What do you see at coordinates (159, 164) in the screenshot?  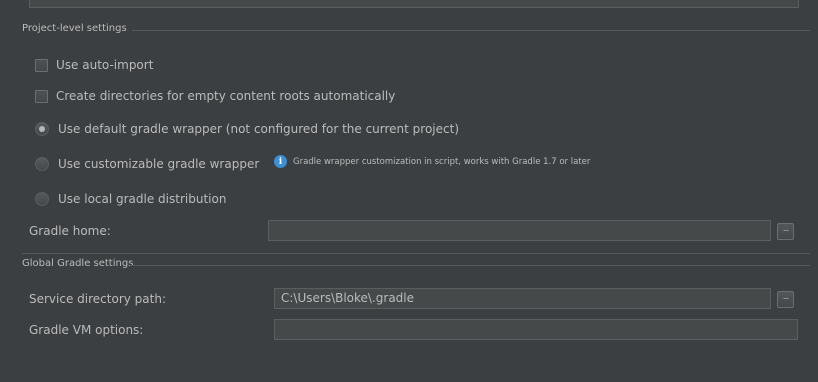 I see `customizable-wrapper-label: Use customizable gradle wrapper` at bounding box center [159, 164].